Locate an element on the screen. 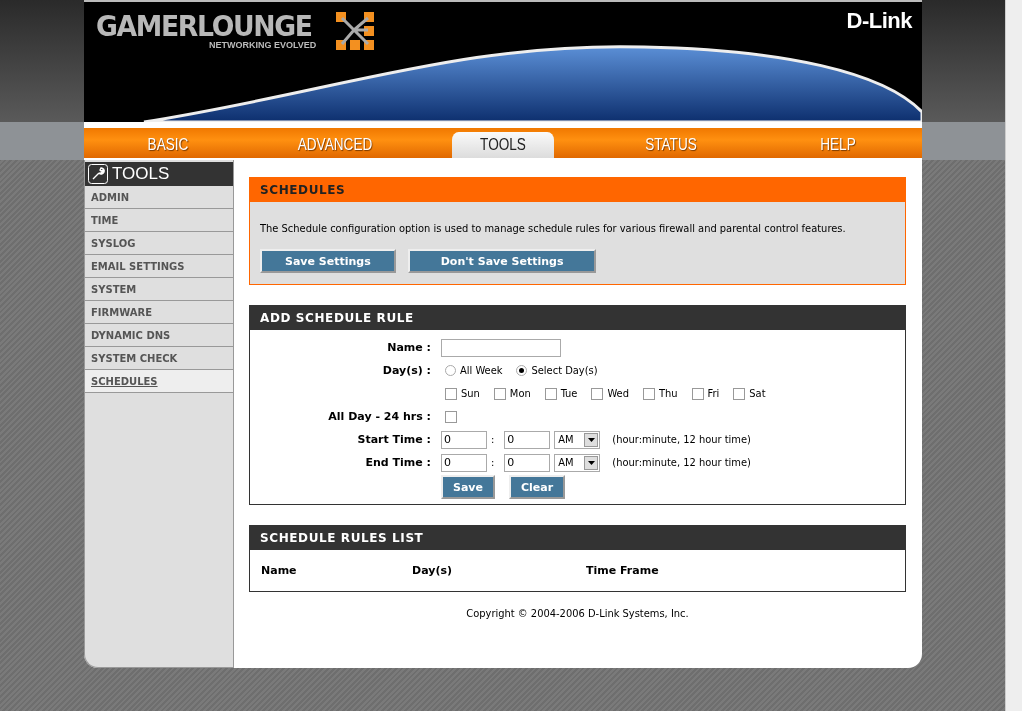  sidebar-item: SCHEDULES is located at coordinates (159, 381).